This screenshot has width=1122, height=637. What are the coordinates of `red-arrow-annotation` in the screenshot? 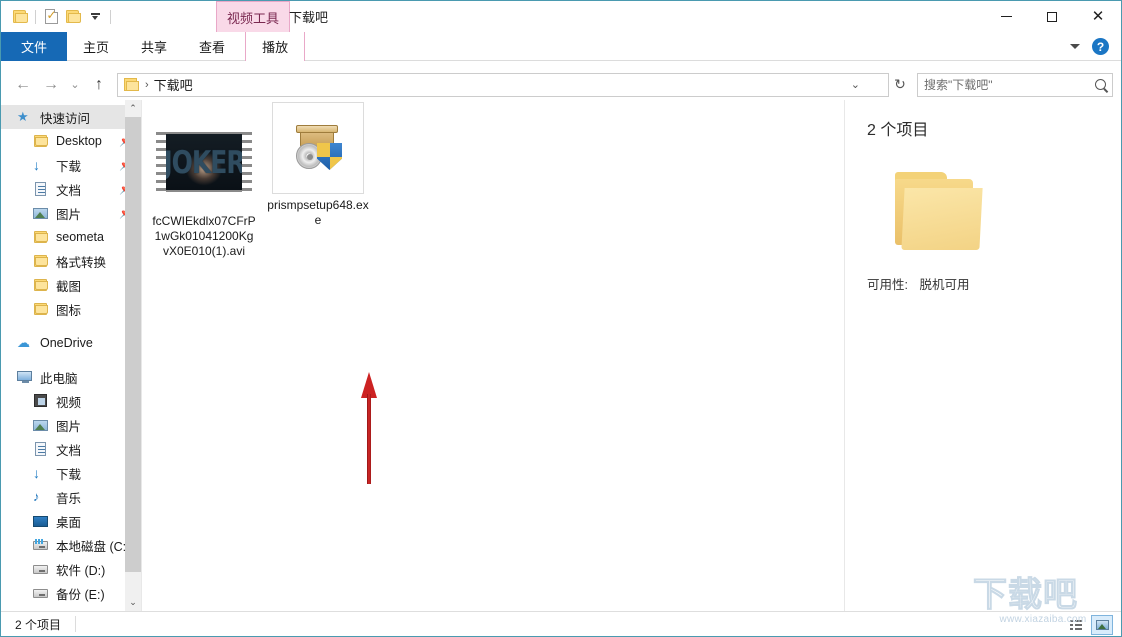 It's located at (369, 428).